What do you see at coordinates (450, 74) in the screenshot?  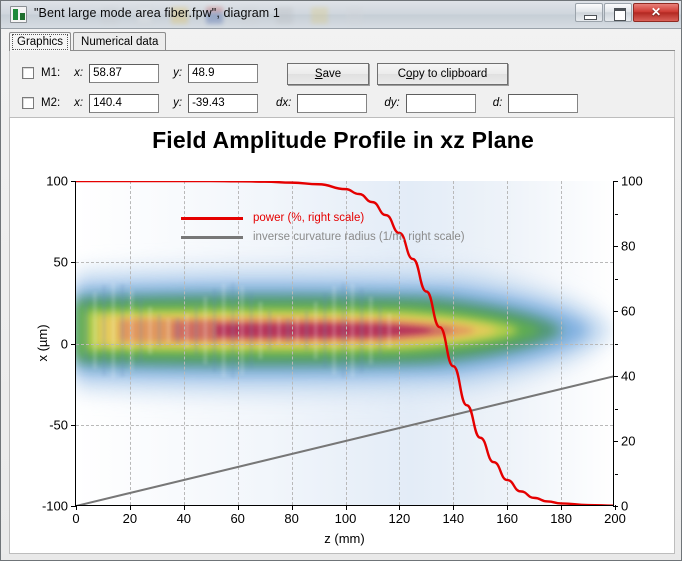 I see `copy-button-label-post: py to clipboard` at bounding box center [450, 74].